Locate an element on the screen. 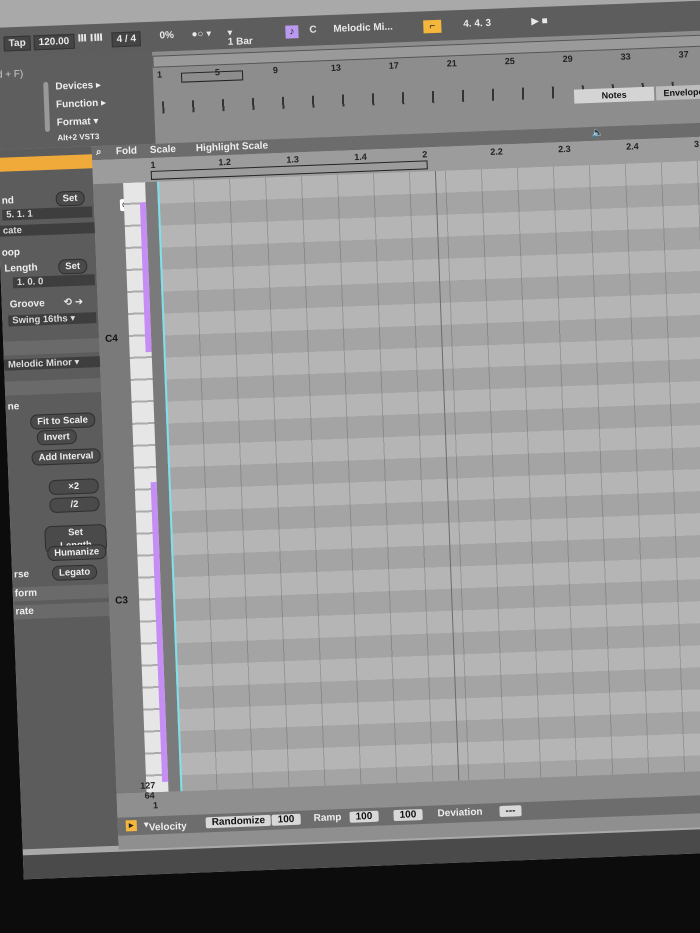 The image size is (700, 933). overview-ruler-tick: 17 is located at coordinates (394, 65).